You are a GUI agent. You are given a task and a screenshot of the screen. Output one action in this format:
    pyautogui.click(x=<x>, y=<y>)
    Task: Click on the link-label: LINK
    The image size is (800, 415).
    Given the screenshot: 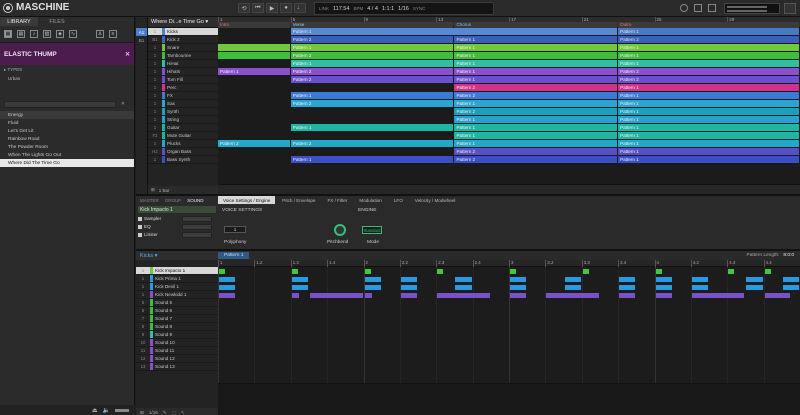 What is the action you would take?
    pyautogui.click(x=324, y=8)
    